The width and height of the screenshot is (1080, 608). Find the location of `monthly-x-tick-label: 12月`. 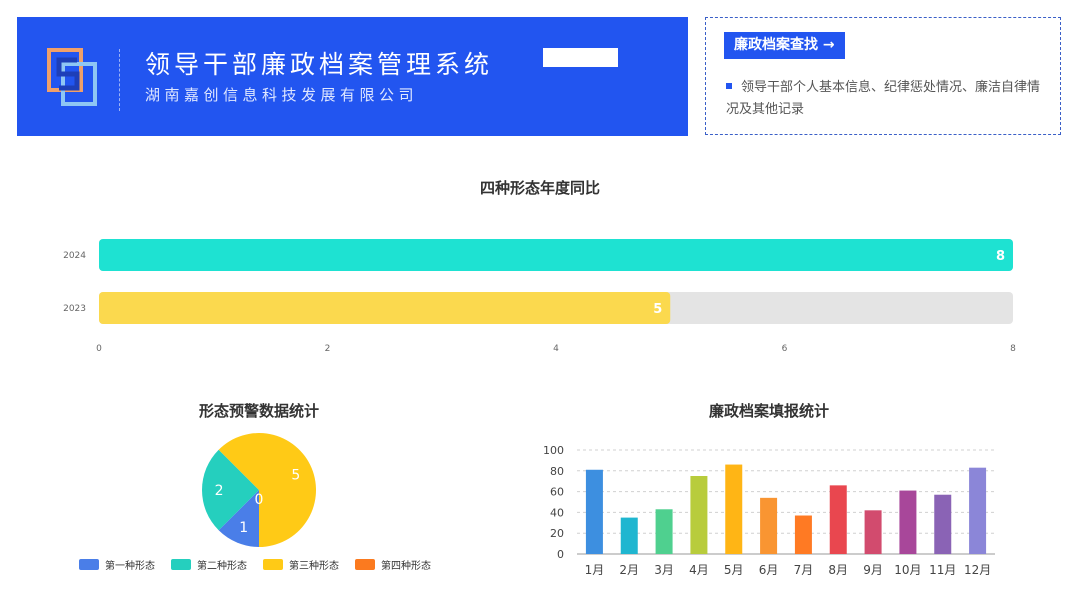

monthly-x-tick-label: 12月 is located at coordinates (977, 570).